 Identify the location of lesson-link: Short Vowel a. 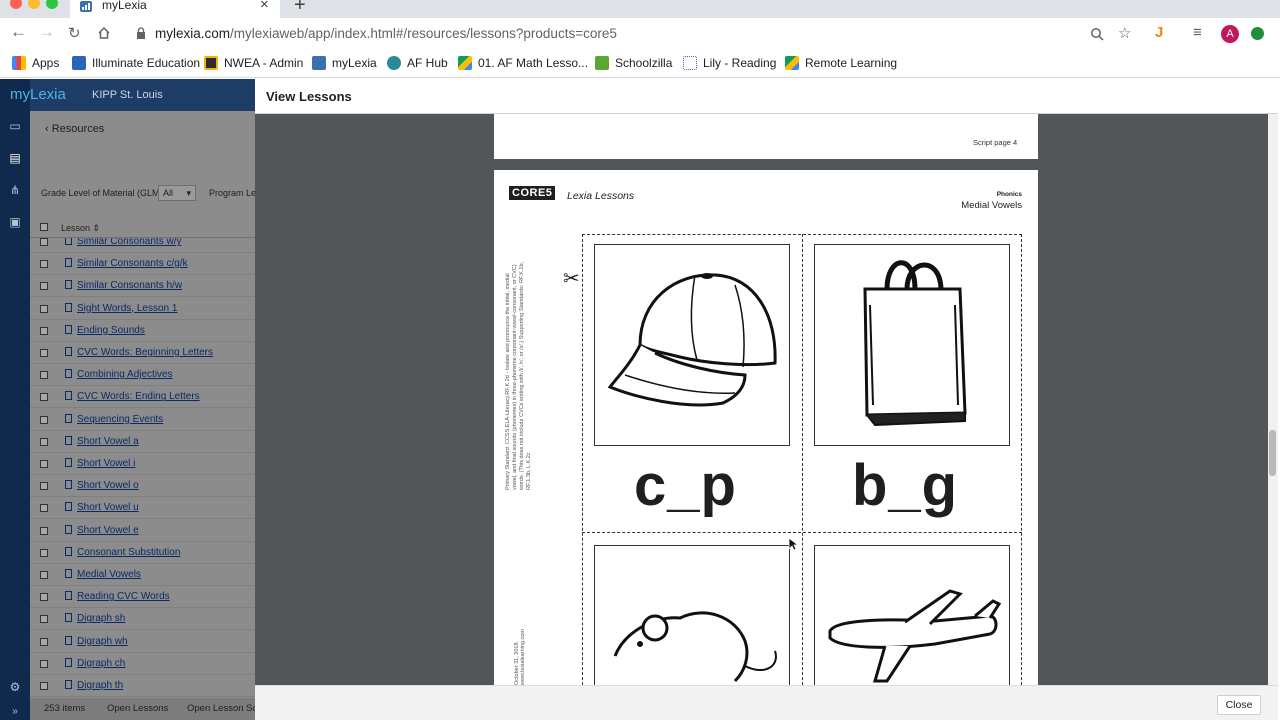
(108, 441).